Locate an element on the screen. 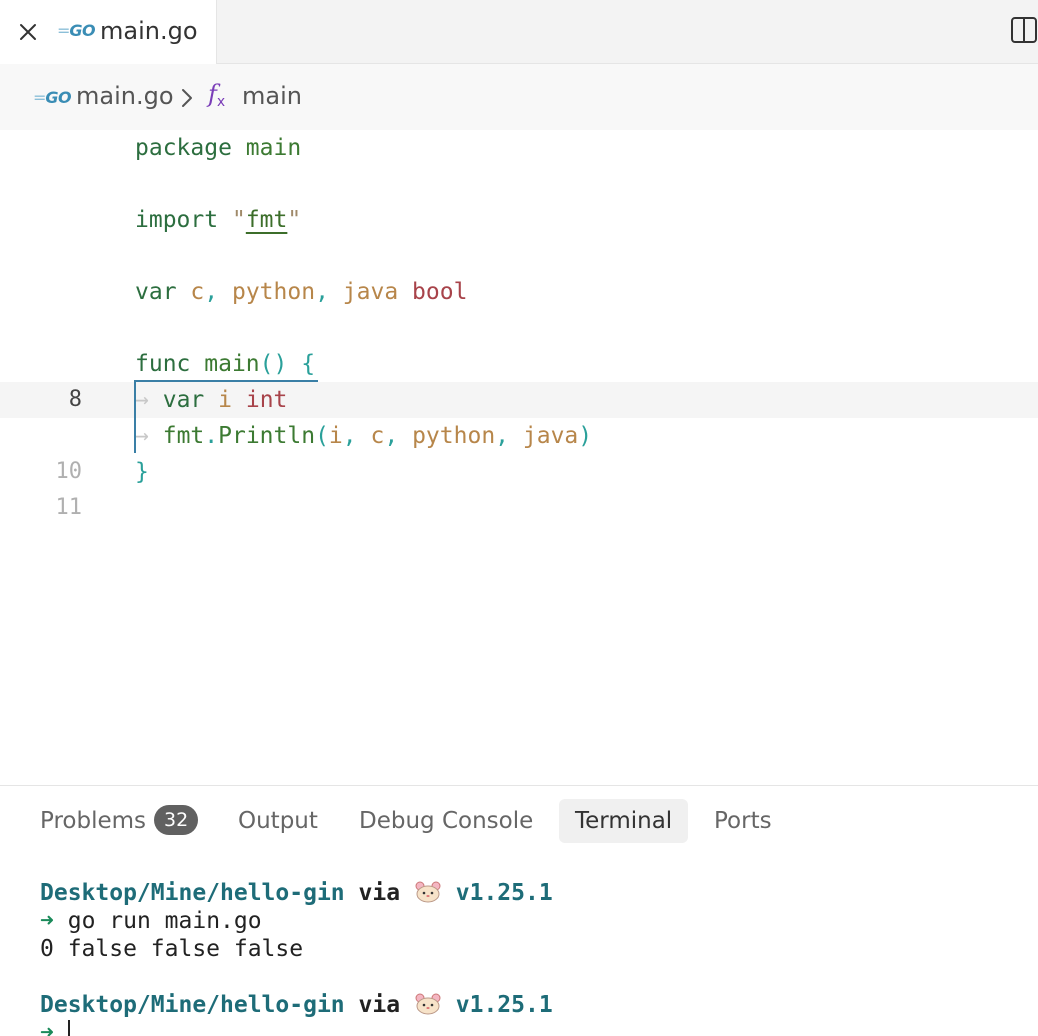  line-code: → var i int is located at coordinates (211, 400).